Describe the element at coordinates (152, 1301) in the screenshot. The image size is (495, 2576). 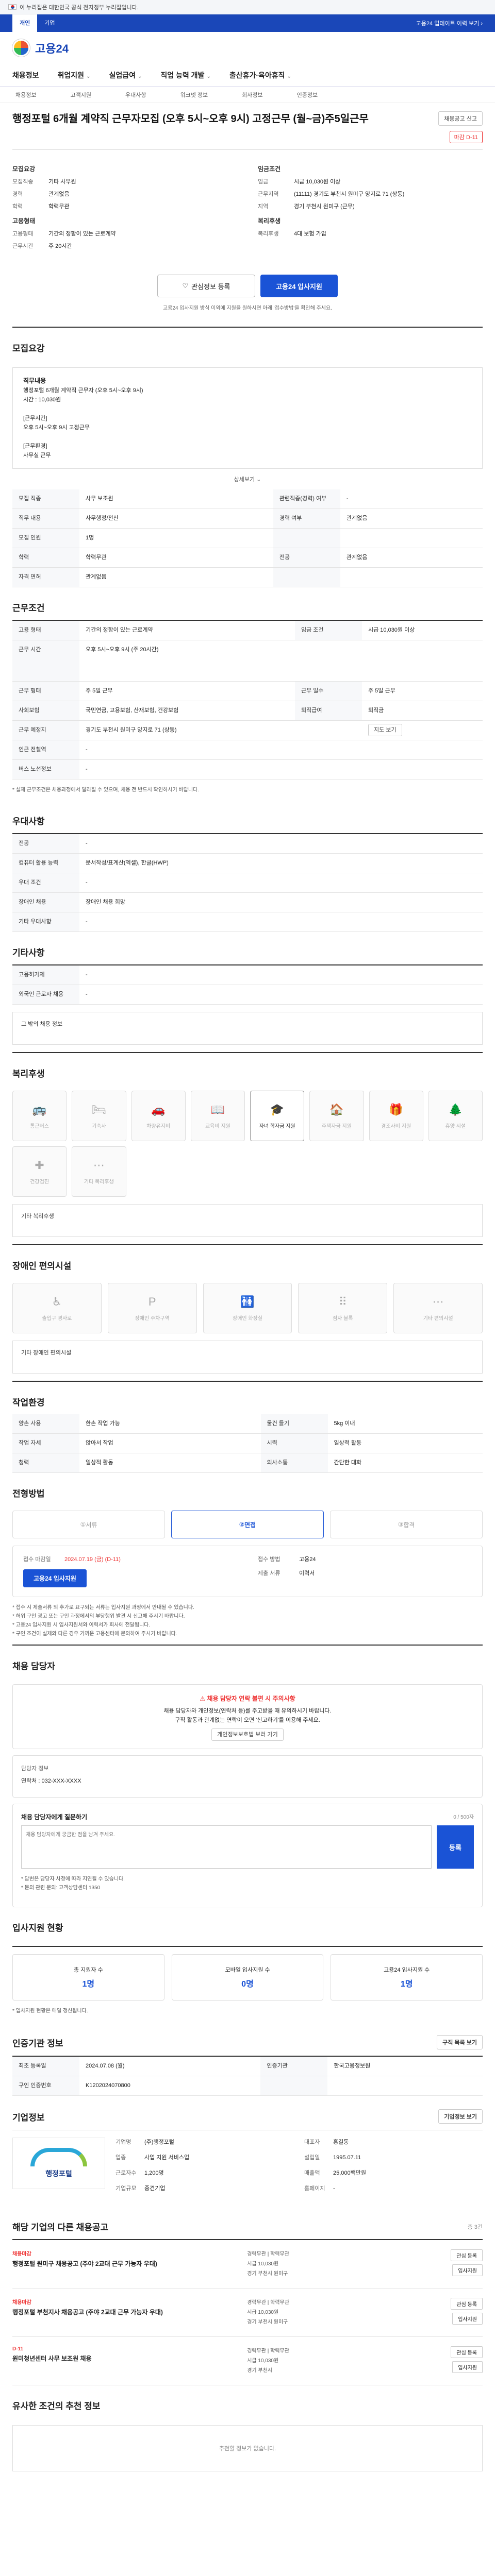
I see `parking-icon: P` at that location.